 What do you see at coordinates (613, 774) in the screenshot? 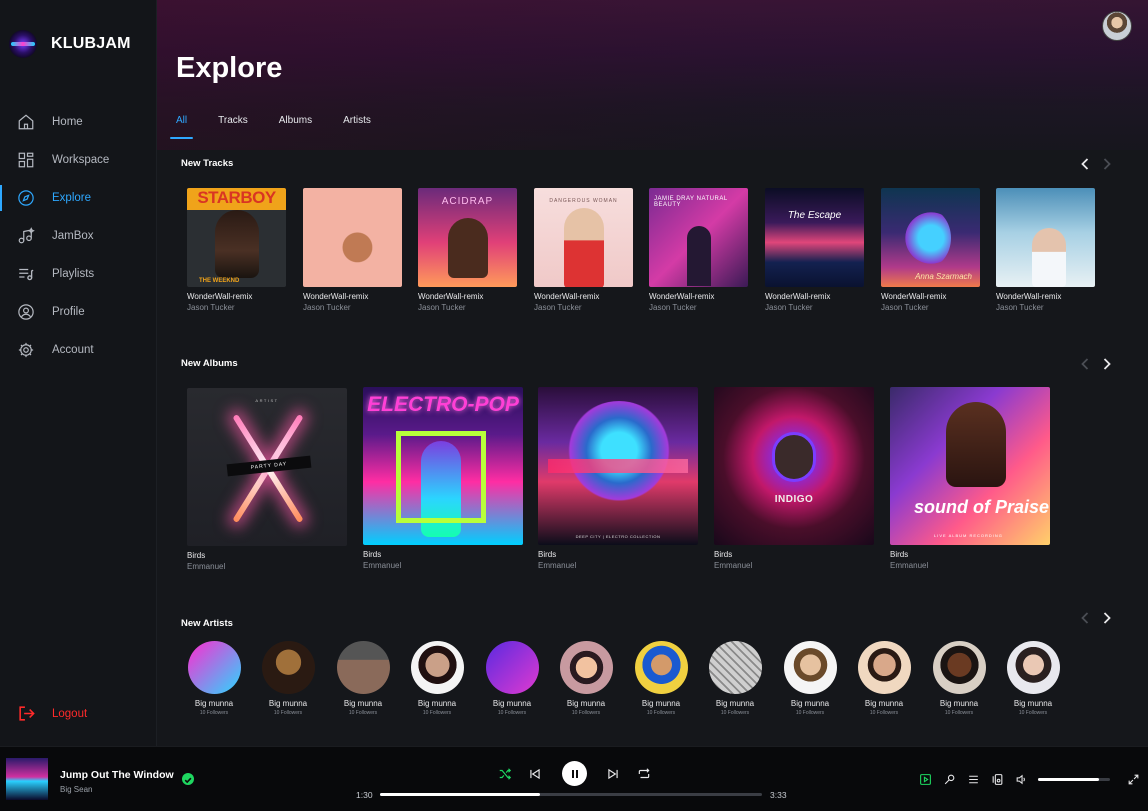
I see `next-button` at bounding box center [613, 774].